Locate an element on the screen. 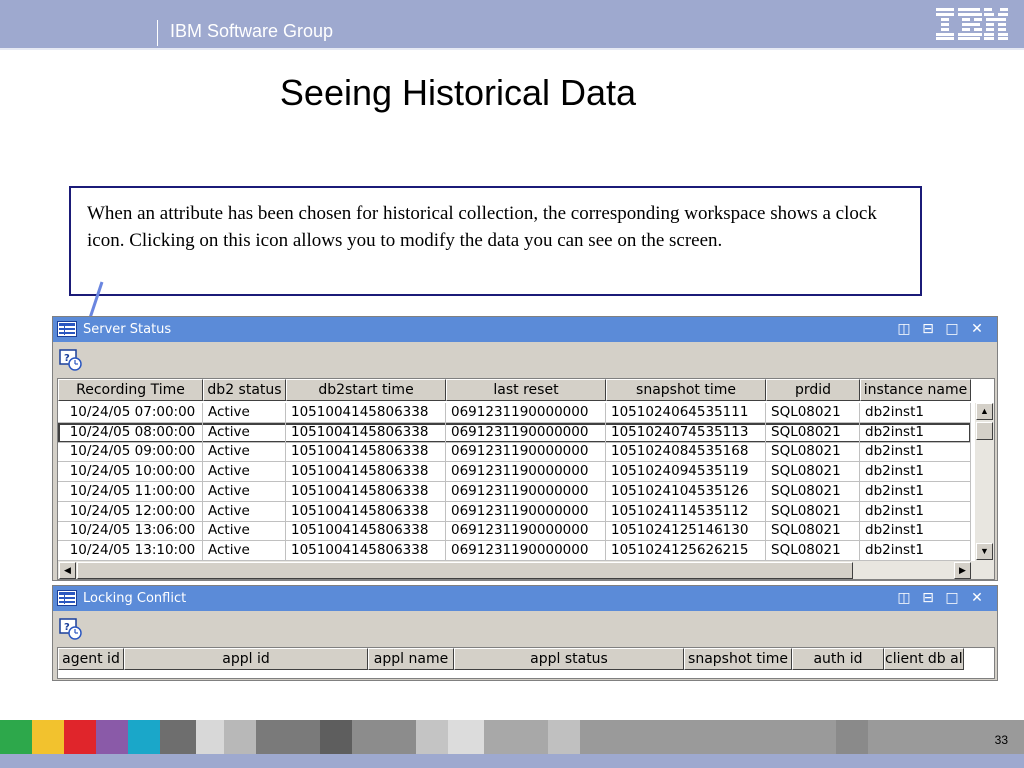  server-status-titlebar: Server Status ◫ ⊟ □ ✕ is located at coordinates (525, 329).